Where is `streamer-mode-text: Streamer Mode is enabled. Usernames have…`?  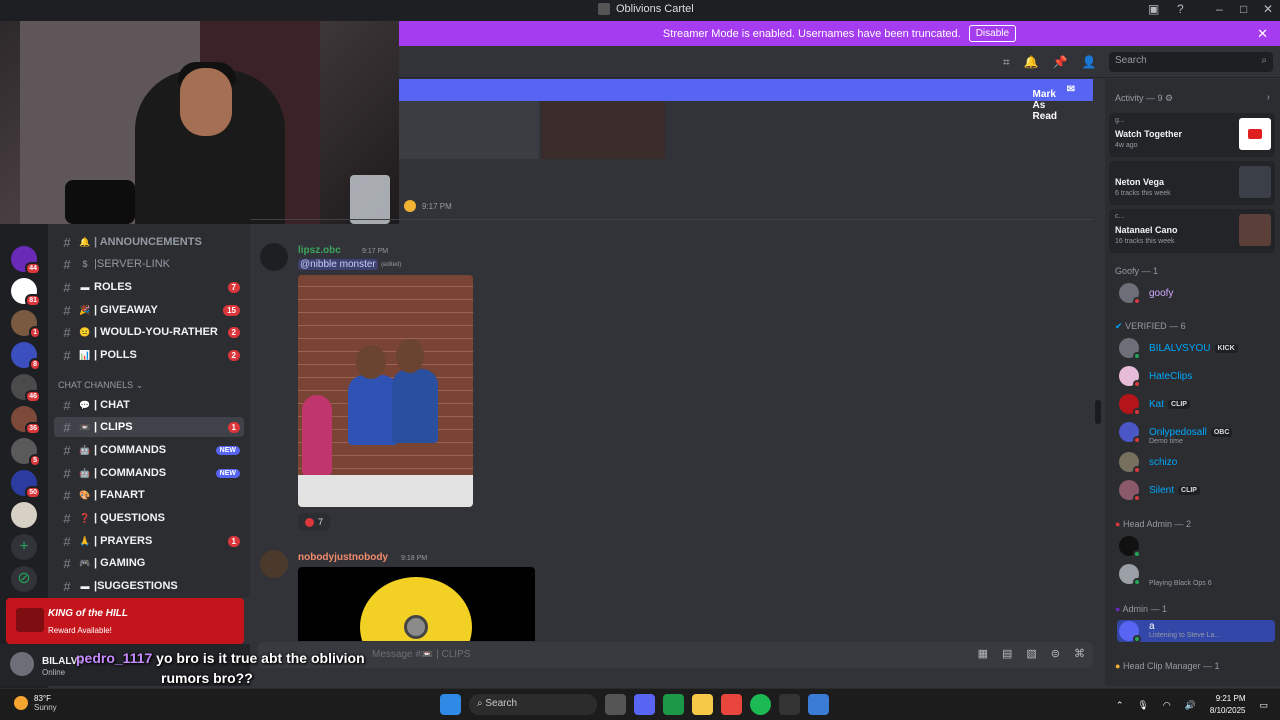
streamer-mode-text: Streamer Mode is enabled. Usernames have… is located at coordinates (811, 33).